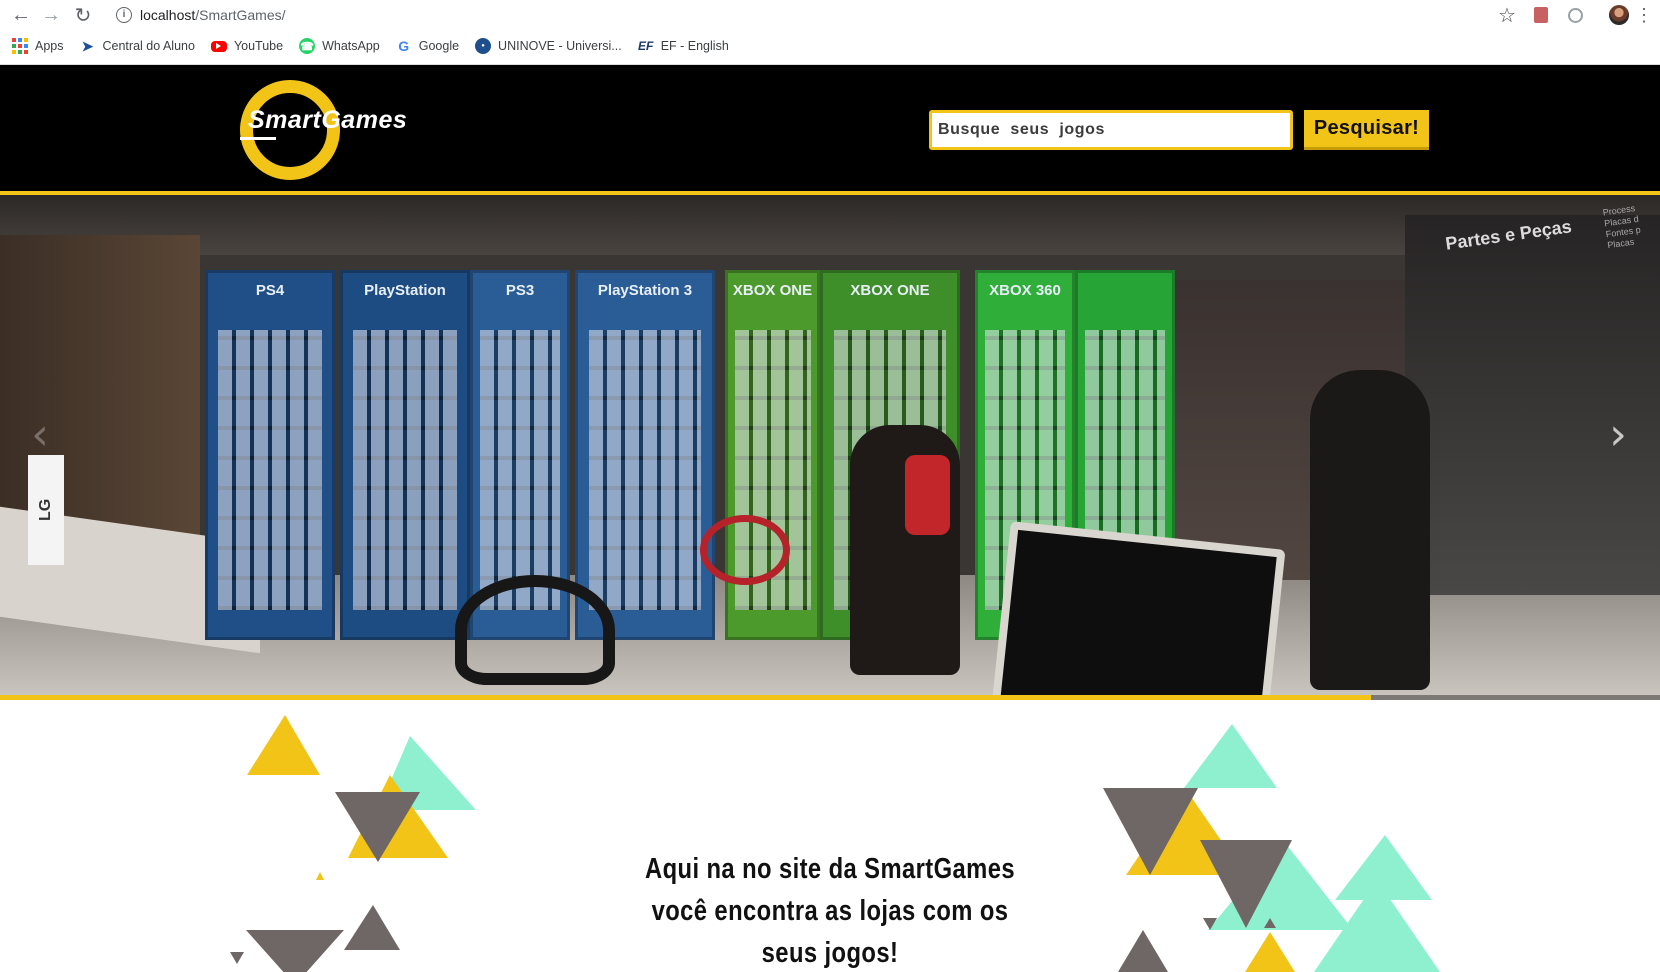 The image size is (1660, 972). Describe the element at coordinates (1507, 15) in the screenshot. I see `bookmark-star-icon: ☆` at that location.